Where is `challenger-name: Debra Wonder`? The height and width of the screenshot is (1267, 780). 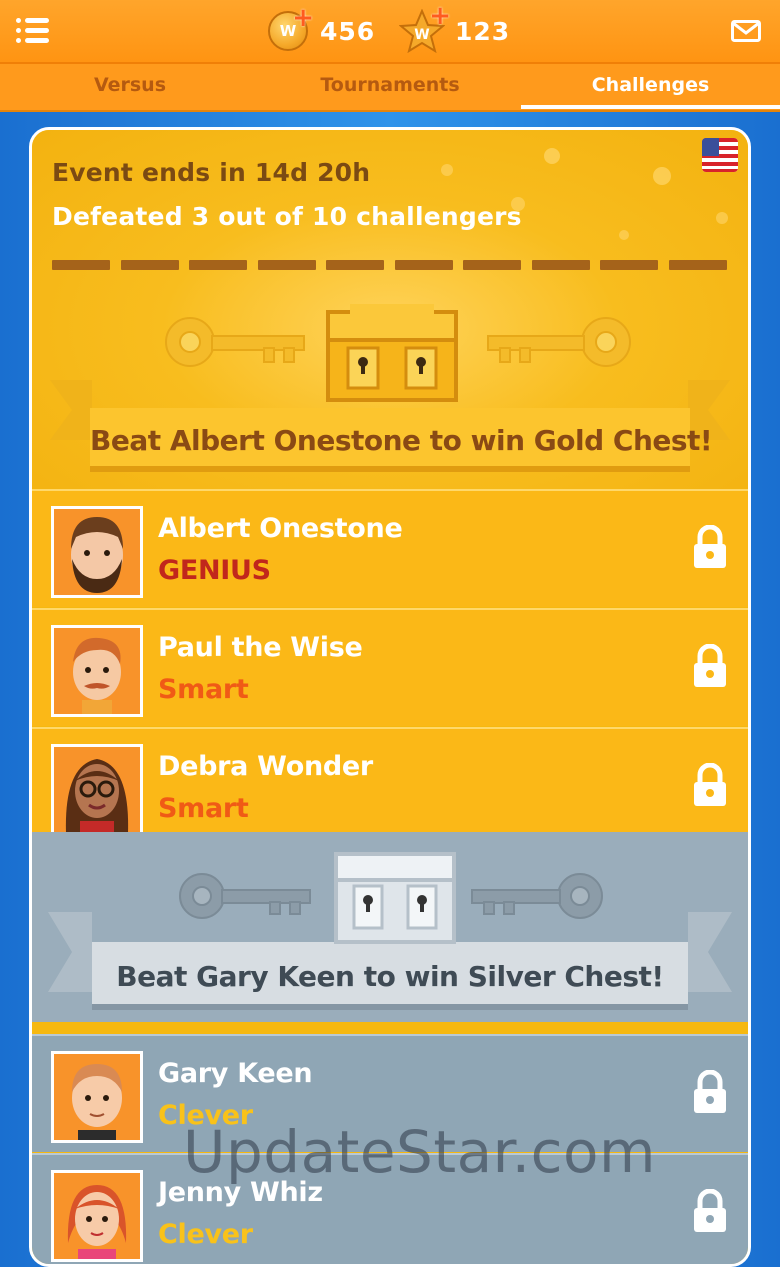 challenger-name: Debra Wonder is located at coordinates (265, 766).